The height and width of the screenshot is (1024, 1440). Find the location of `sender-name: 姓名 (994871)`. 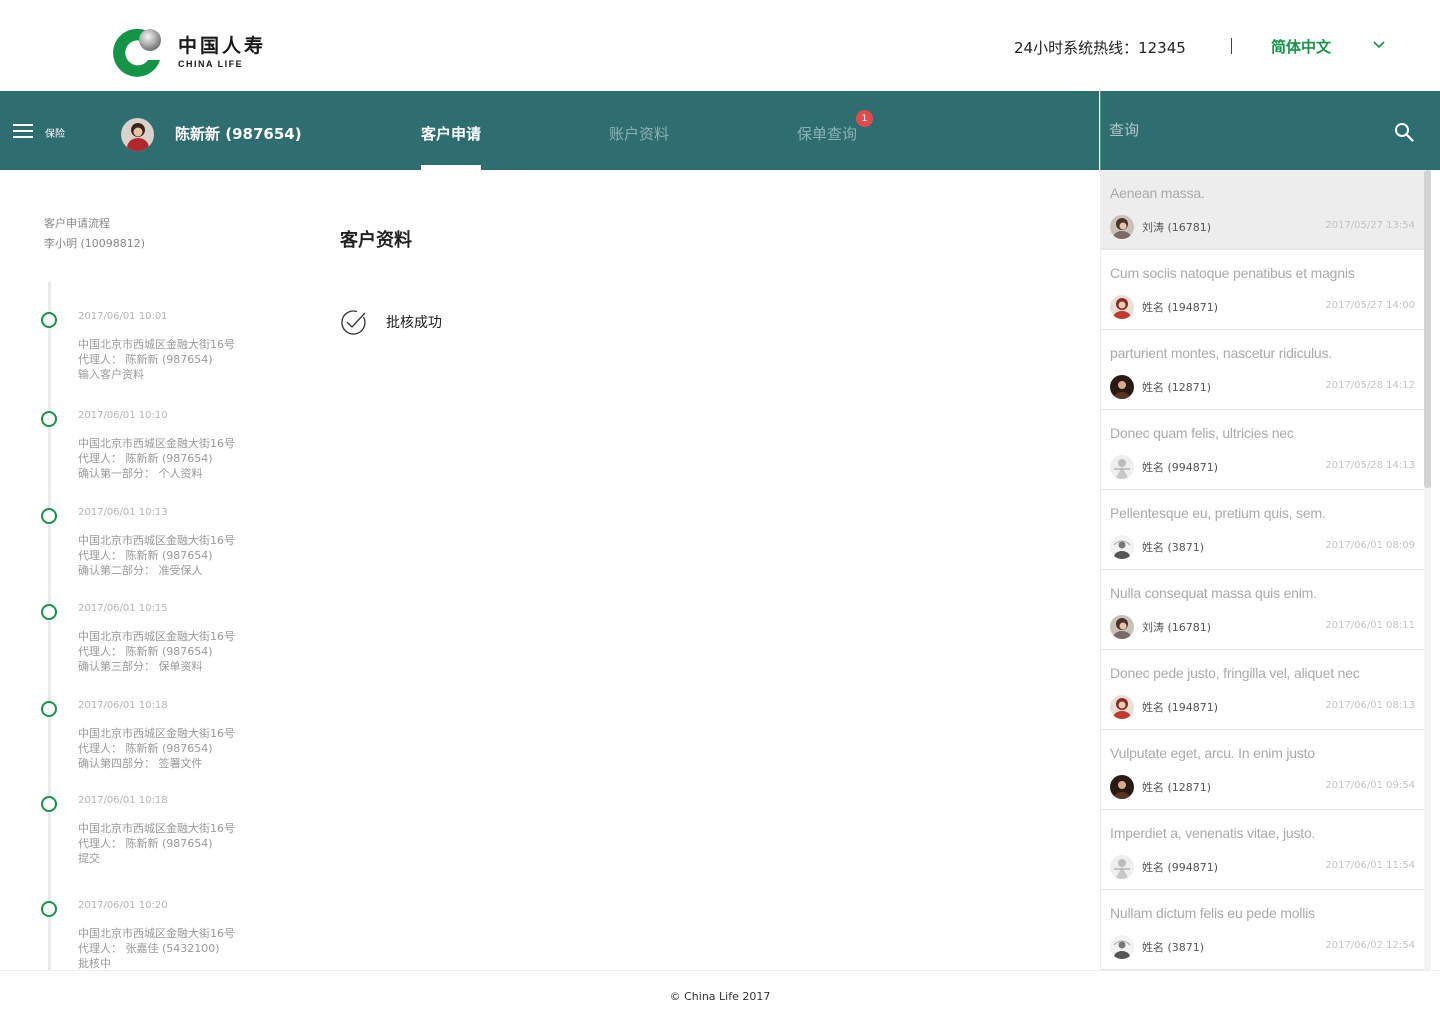

sender-name: 姓名 (994871) is located at coordinates (1180, 467).